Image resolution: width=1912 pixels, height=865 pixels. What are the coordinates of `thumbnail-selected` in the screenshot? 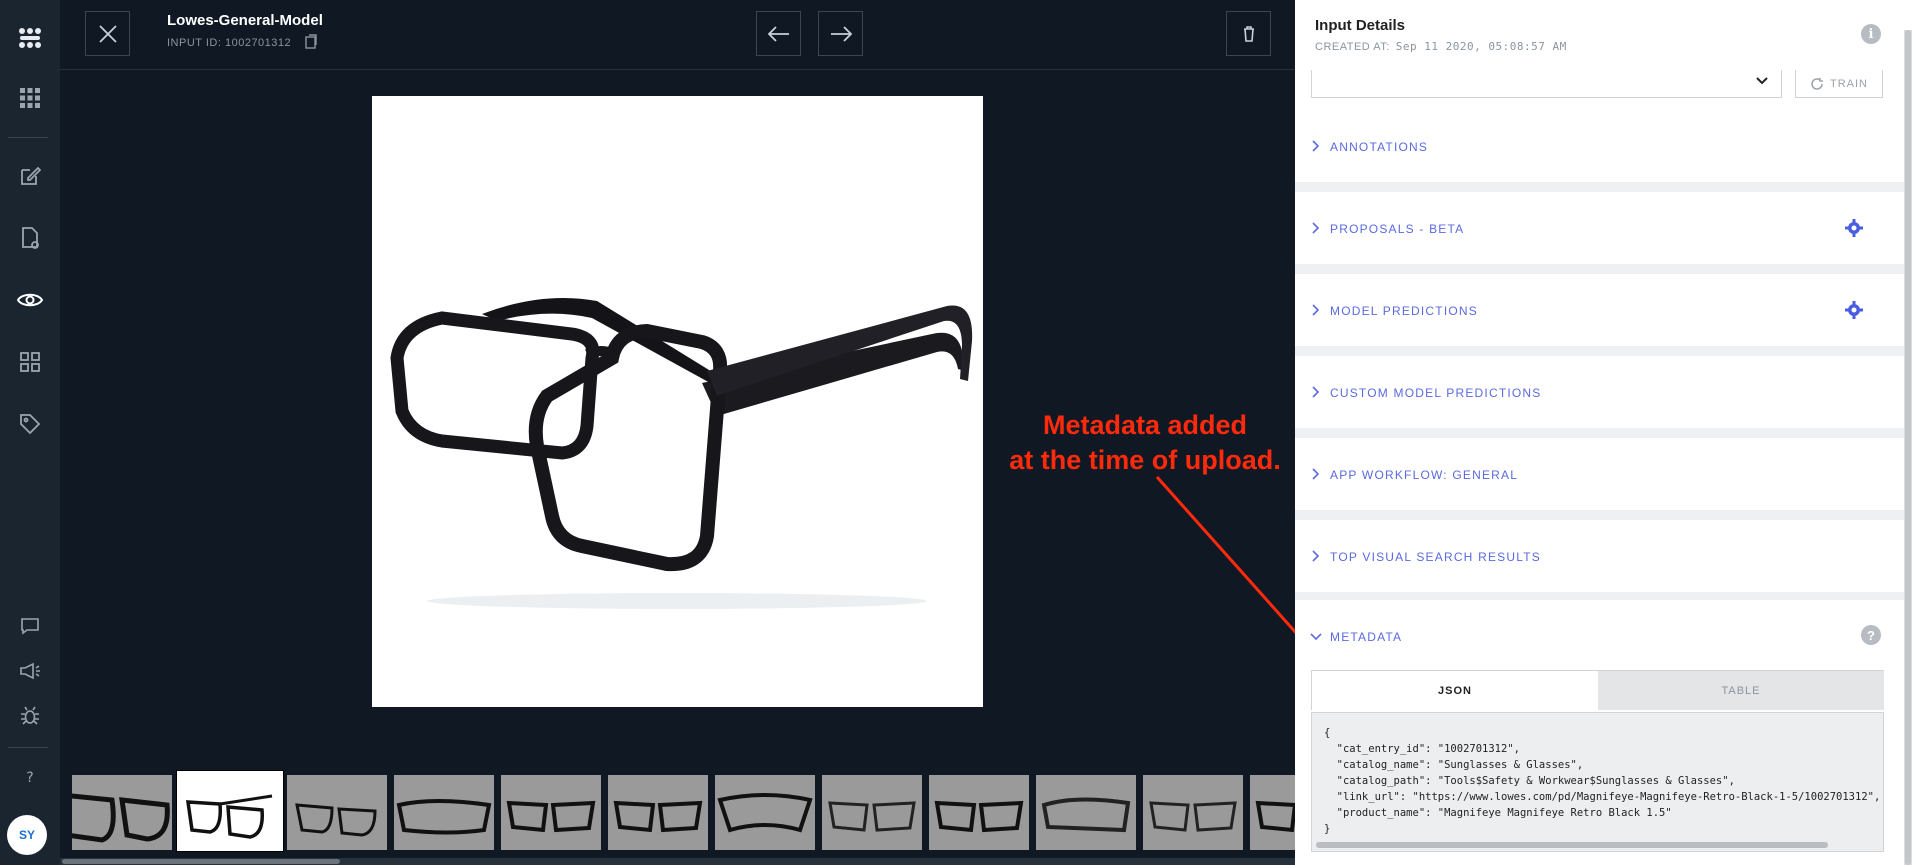 It's located at (230, 811).